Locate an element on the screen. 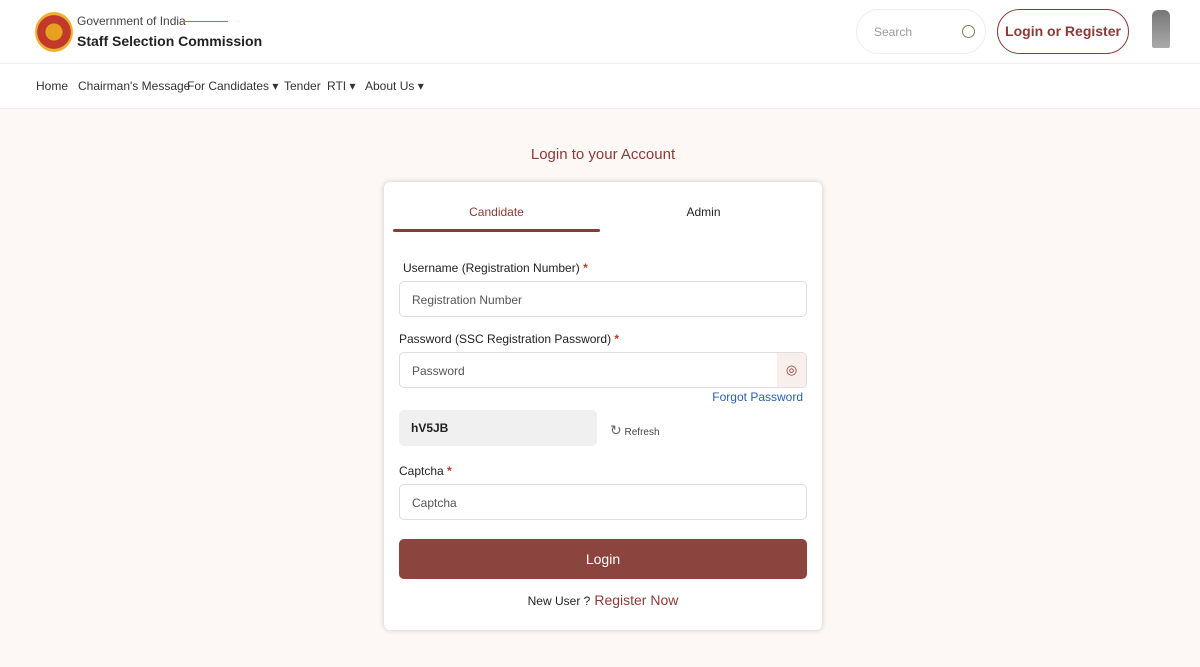 Image resolution: width=1200 pixels, height=667 pixels. nav-rti: RTI ▾ is located at coordinates (341, 86).